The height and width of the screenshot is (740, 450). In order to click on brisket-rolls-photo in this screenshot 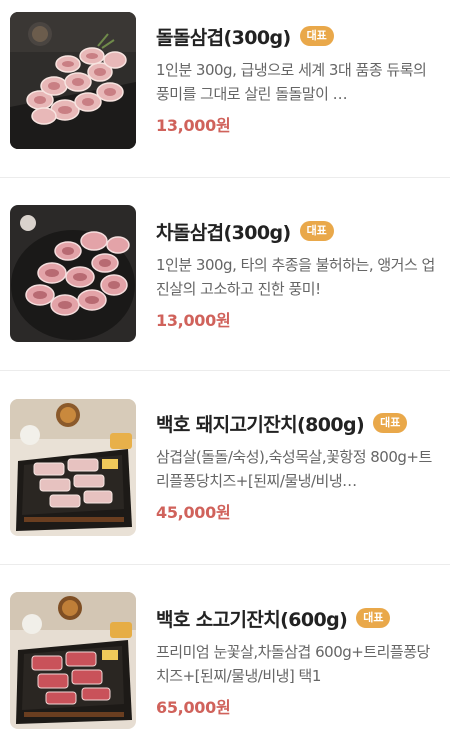, I will do `click(73, 273)`.